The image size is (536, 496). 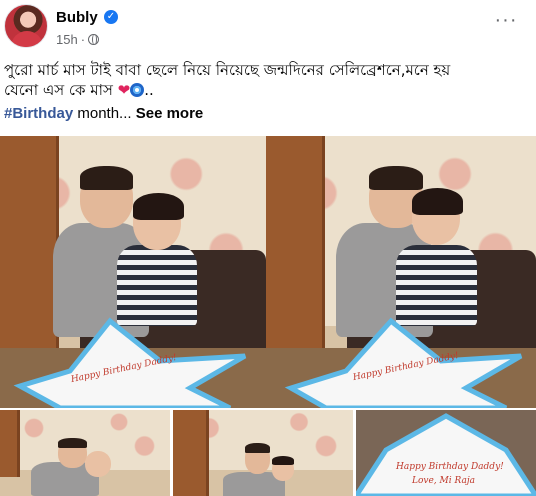 I want to click on cake-message: Happy Birthday Daddy!, so click(x=450, y=467).